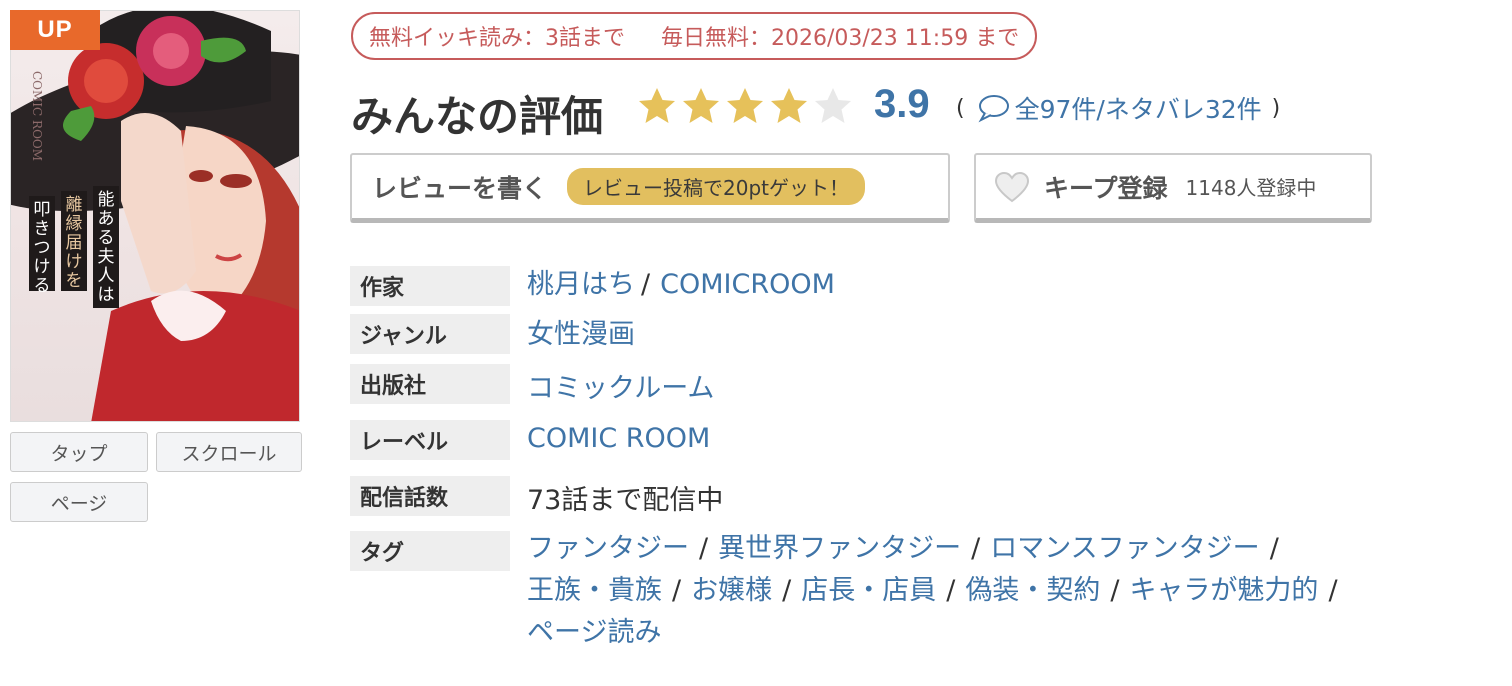 This screenshot has width=1512, height=686. What do you see at coordinates (430, 551) in the screenshot?
I see `tags-label: タグ` at bounding box center [430, 551].